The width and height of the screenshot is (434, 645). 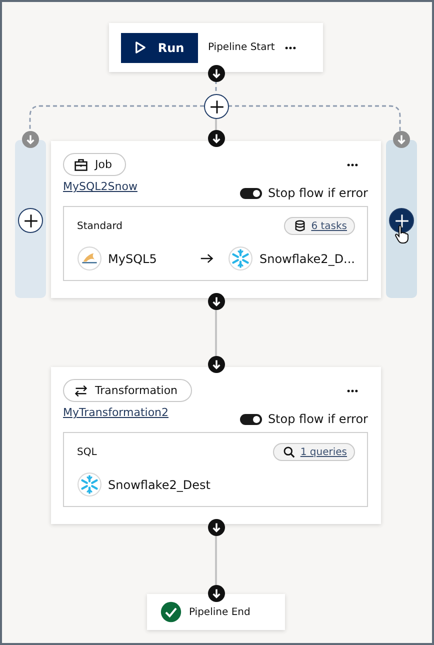 I want to click on end-label: Pipeline End, so click(x=219, y=612).